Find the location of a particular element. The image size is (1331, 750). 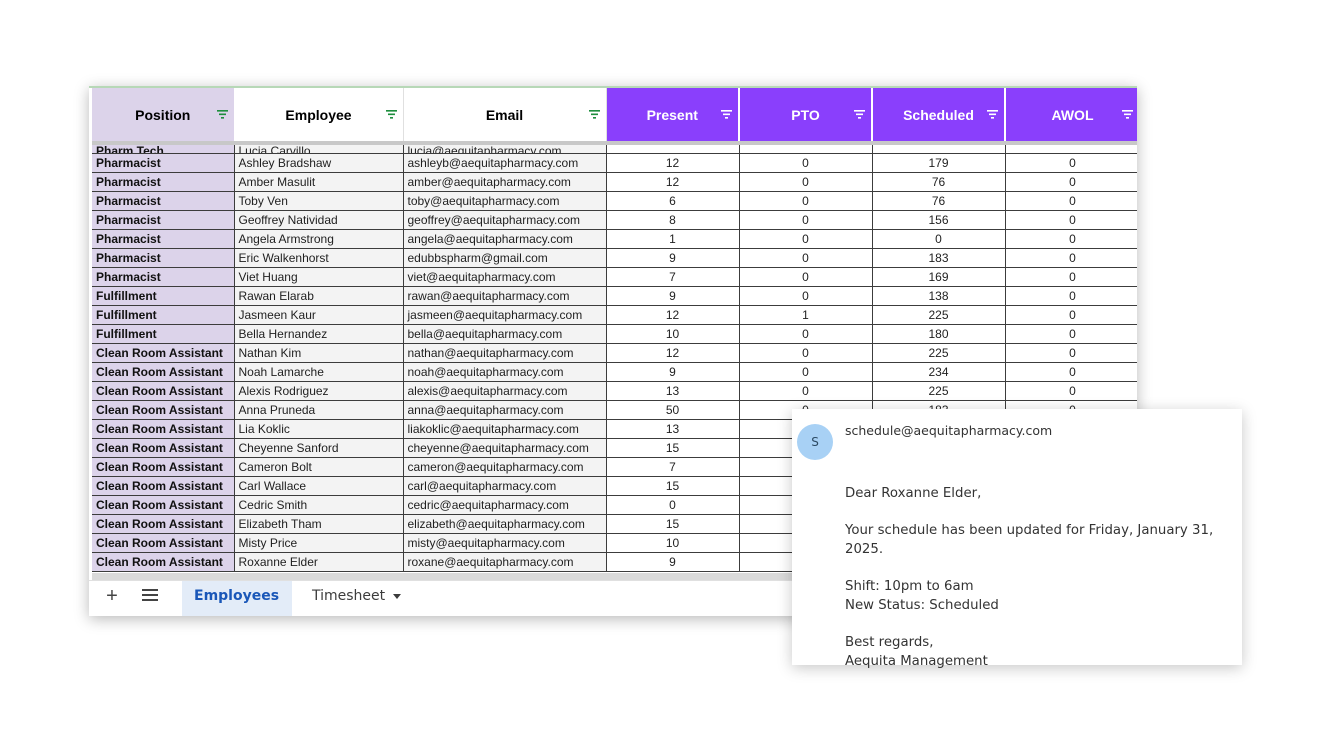

cell-present: 13 is located at coordinates (673, 391).